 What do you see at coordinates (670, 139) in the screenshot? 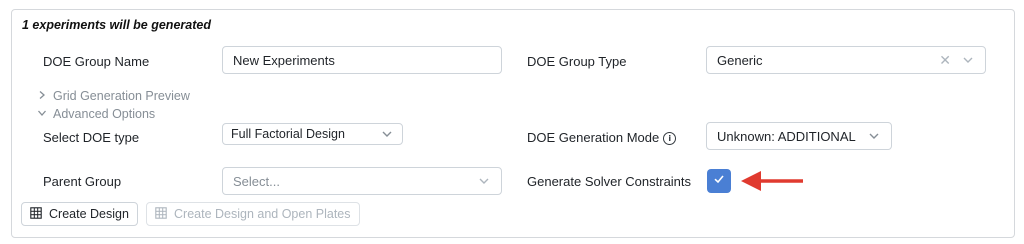
I see `info-icon: i` at bounding box center [670, 139].